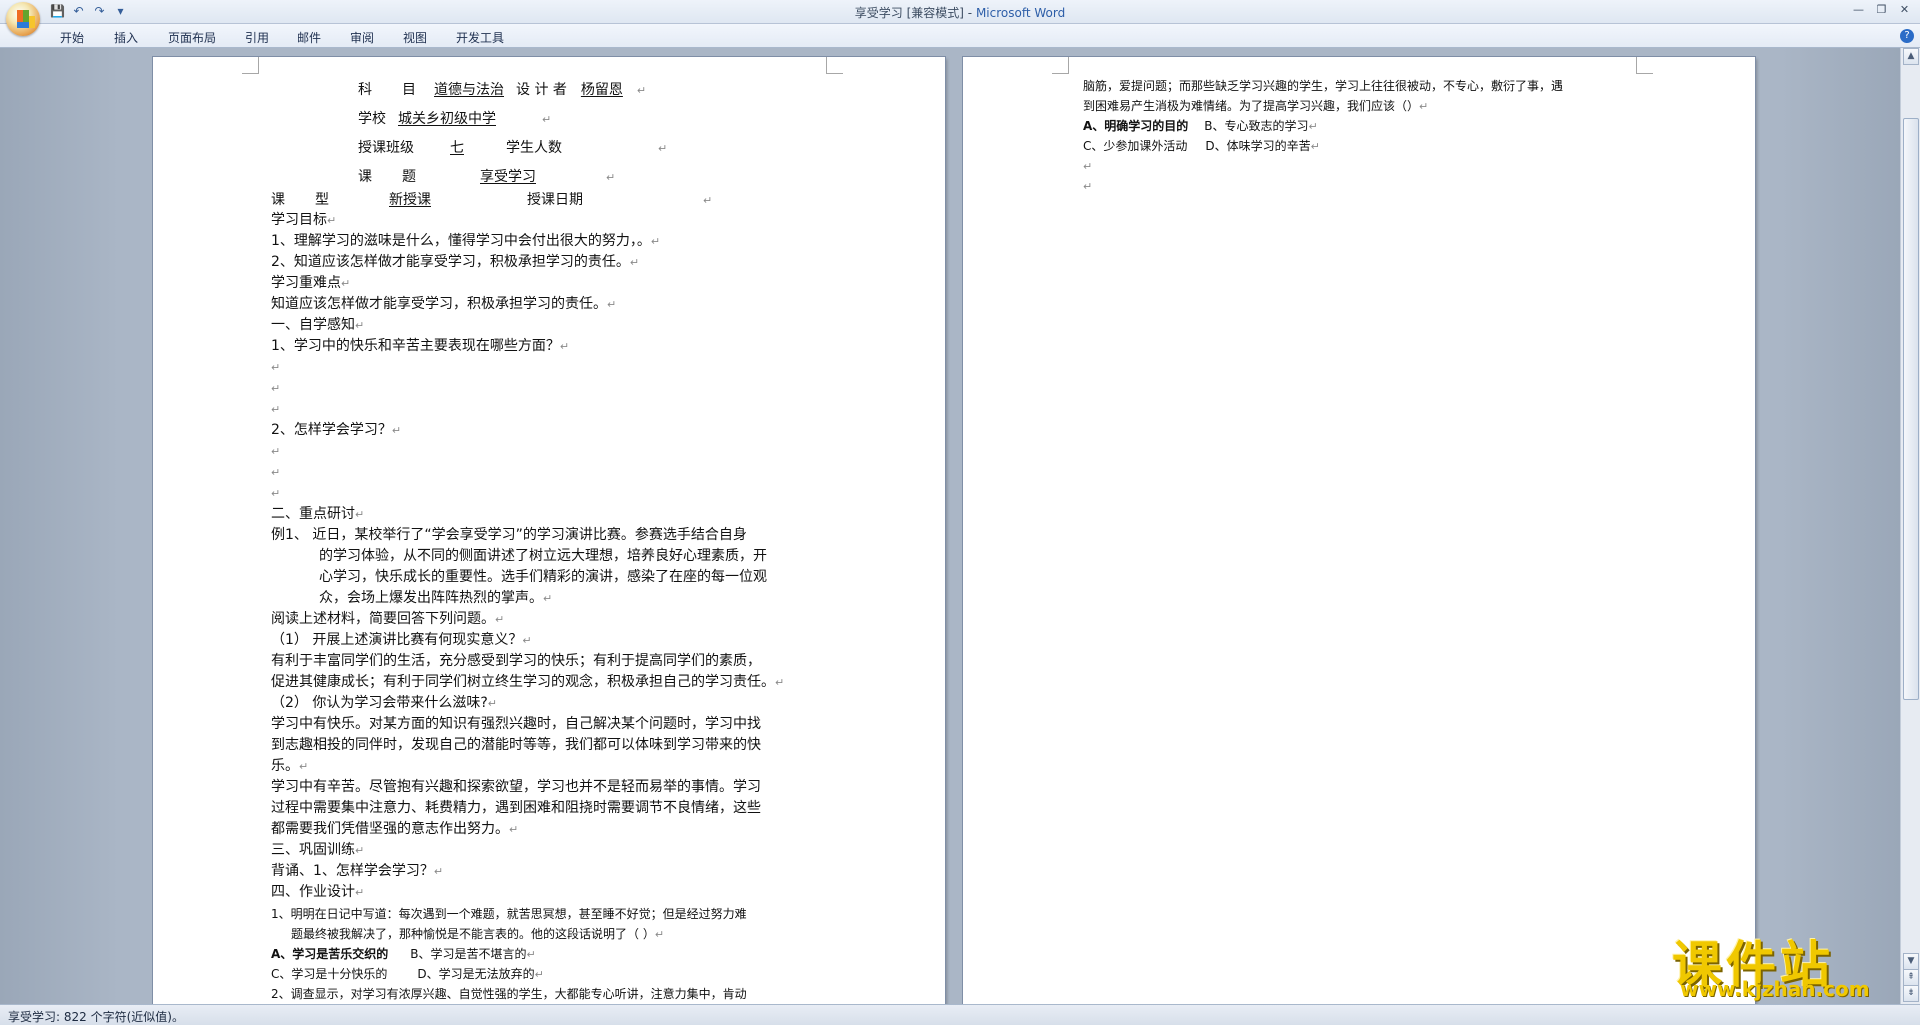 This screenshot has width=1920, height=1025. What do you see at coordinates (643, 200) in the screenshot?
I see `date-value` at bounding box center [643, 200].